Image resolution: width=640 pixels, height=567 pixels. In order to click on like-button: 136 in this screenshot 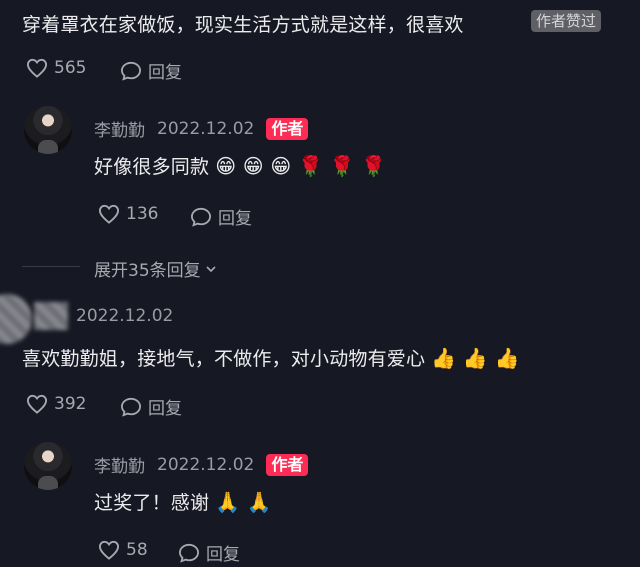, I will do `click(128, 214)`.